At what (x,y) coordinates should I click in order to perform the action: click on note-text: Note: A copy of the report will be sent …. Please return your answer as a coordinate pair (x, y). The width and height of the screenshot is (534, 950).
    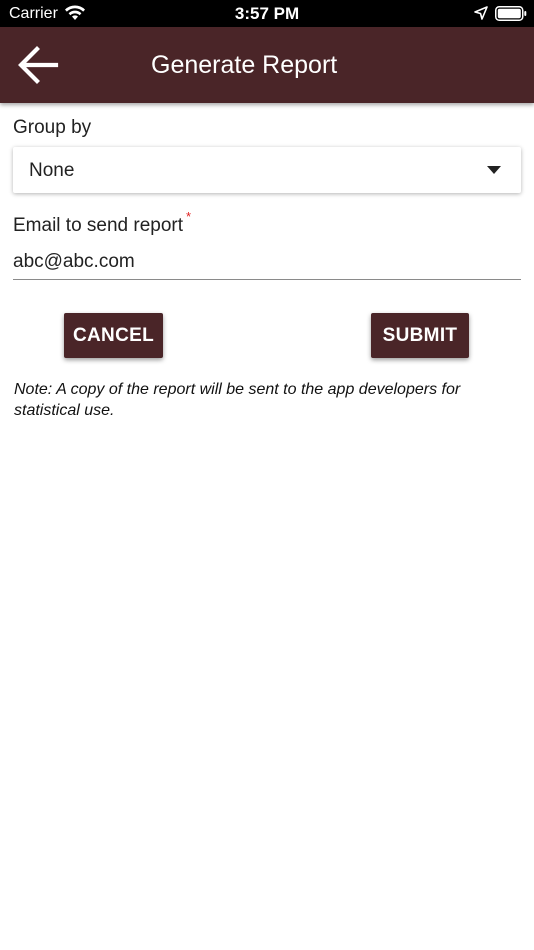
    Looking at the image, I should click on (237, 400).